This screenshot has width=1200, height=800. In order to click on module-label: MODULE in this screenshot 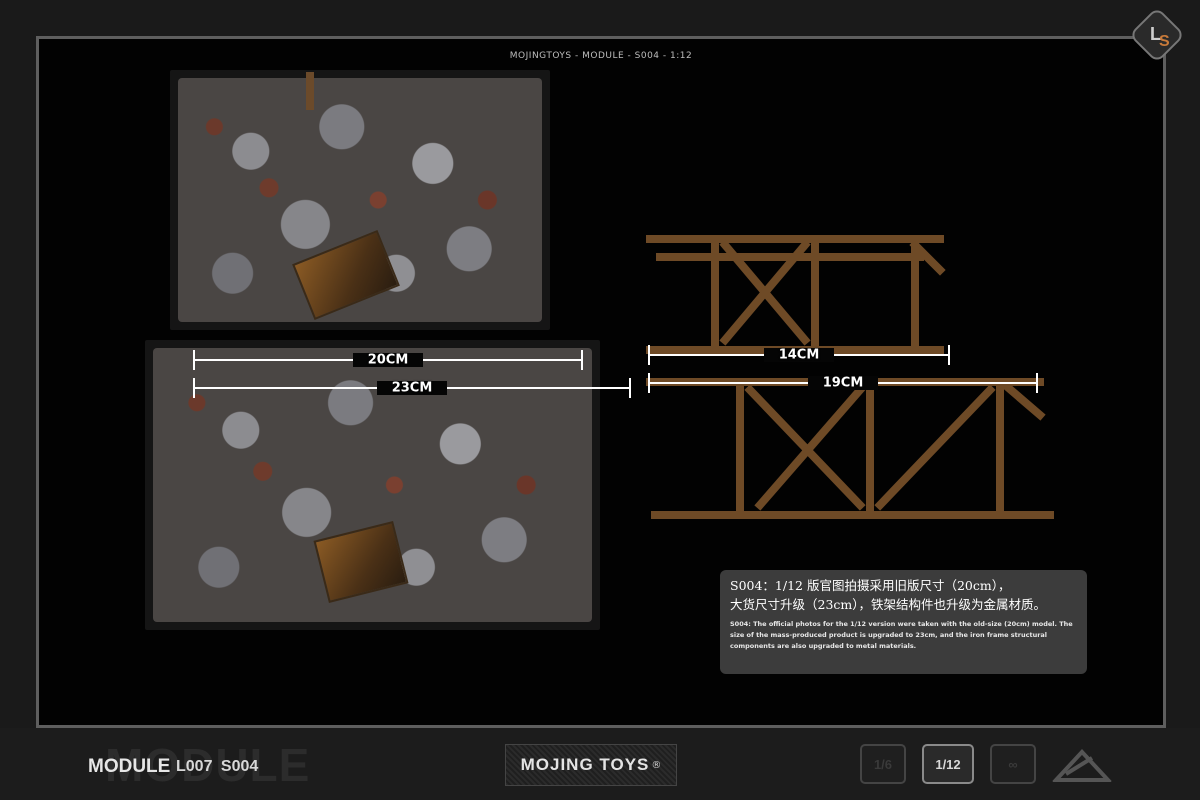, I will do `click(129, 766)`.